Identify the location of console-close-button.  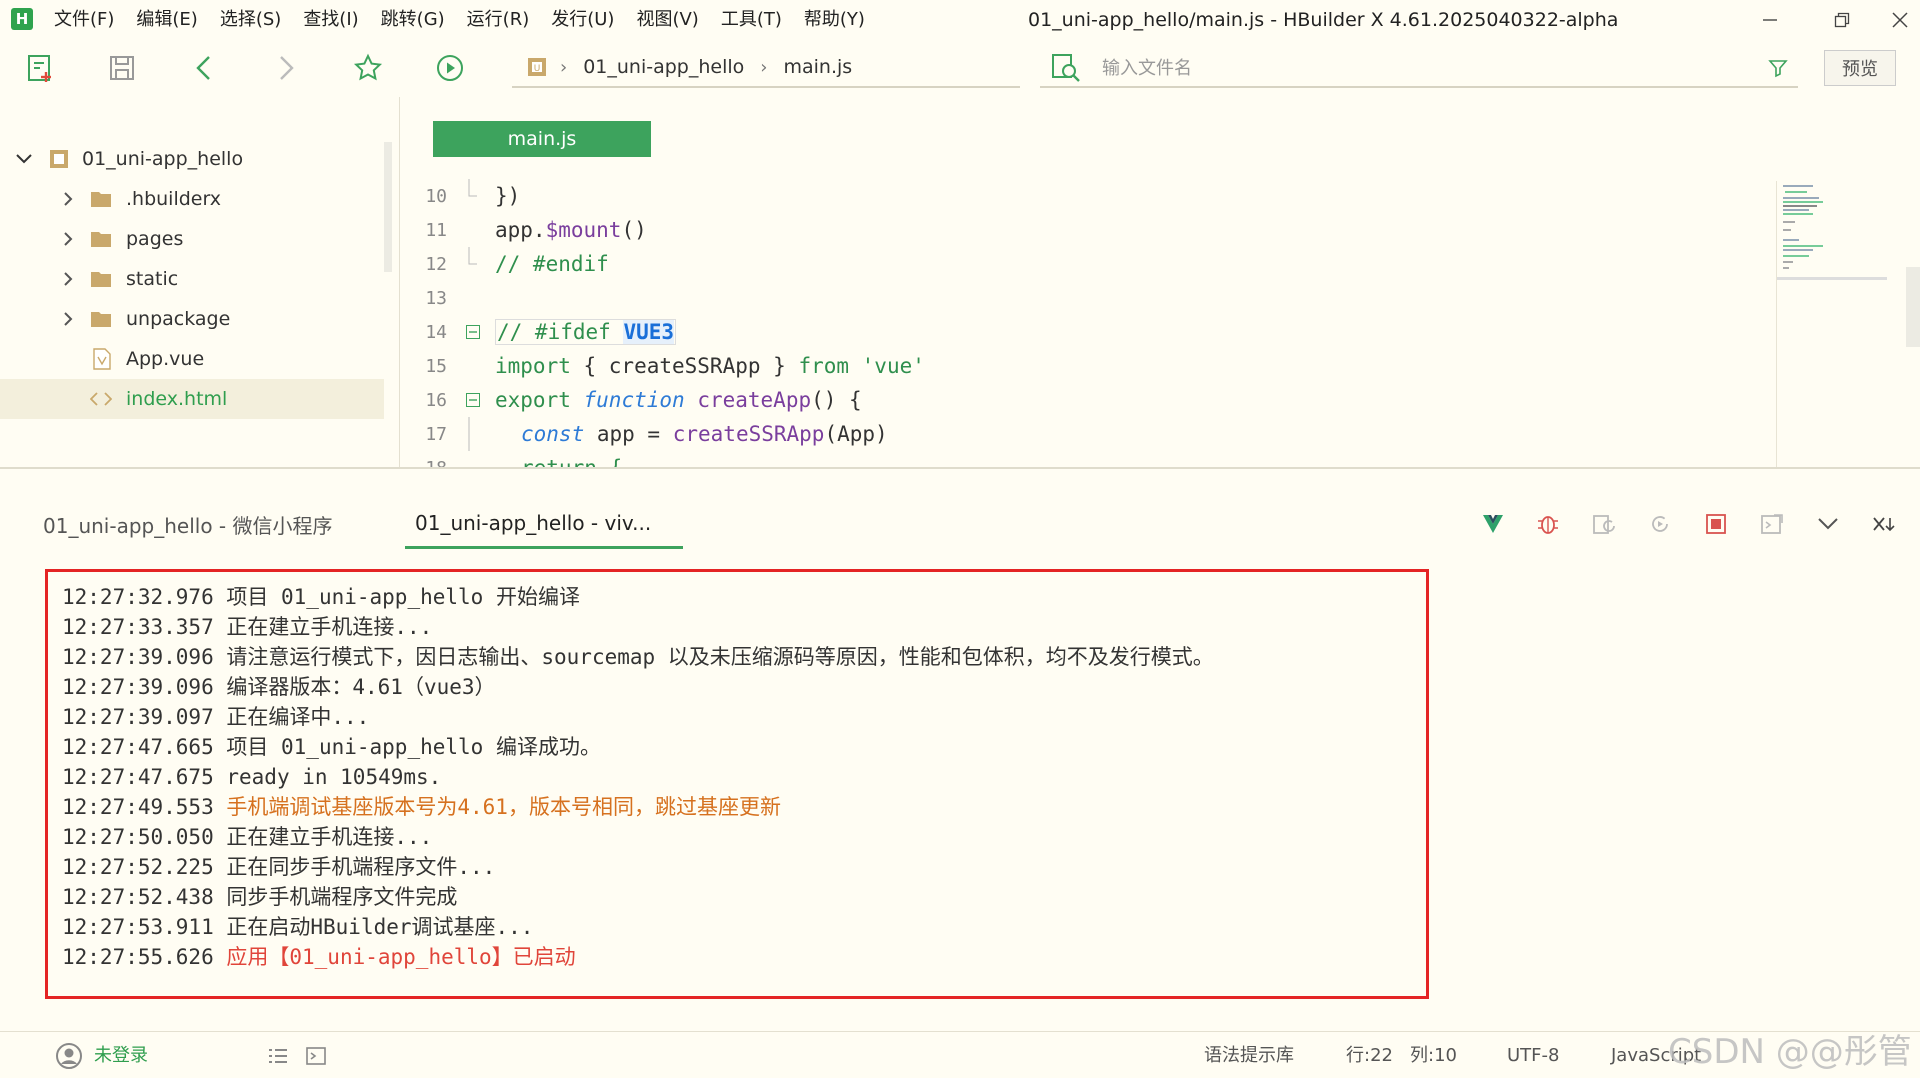
(1884, 524).